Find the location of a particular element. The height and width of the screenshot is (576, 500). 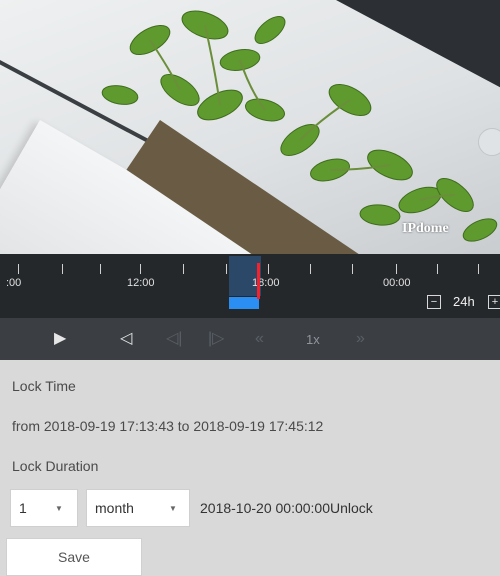

duration-value: 1 is located at coordinates (23, 508).